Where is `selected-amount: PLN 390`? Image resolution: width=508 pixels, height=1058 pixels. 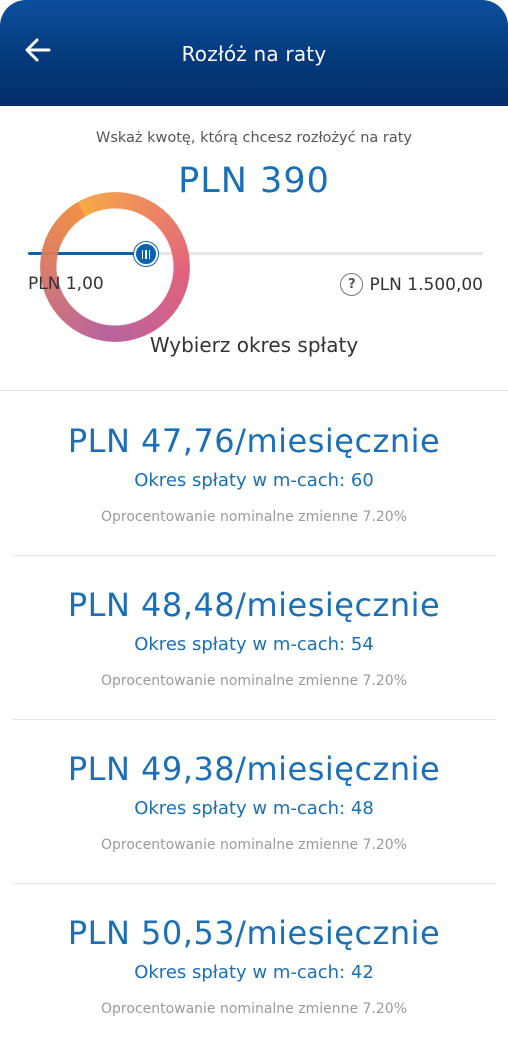
selected-amount: PLN 390 is located at coordinates (254, 181).